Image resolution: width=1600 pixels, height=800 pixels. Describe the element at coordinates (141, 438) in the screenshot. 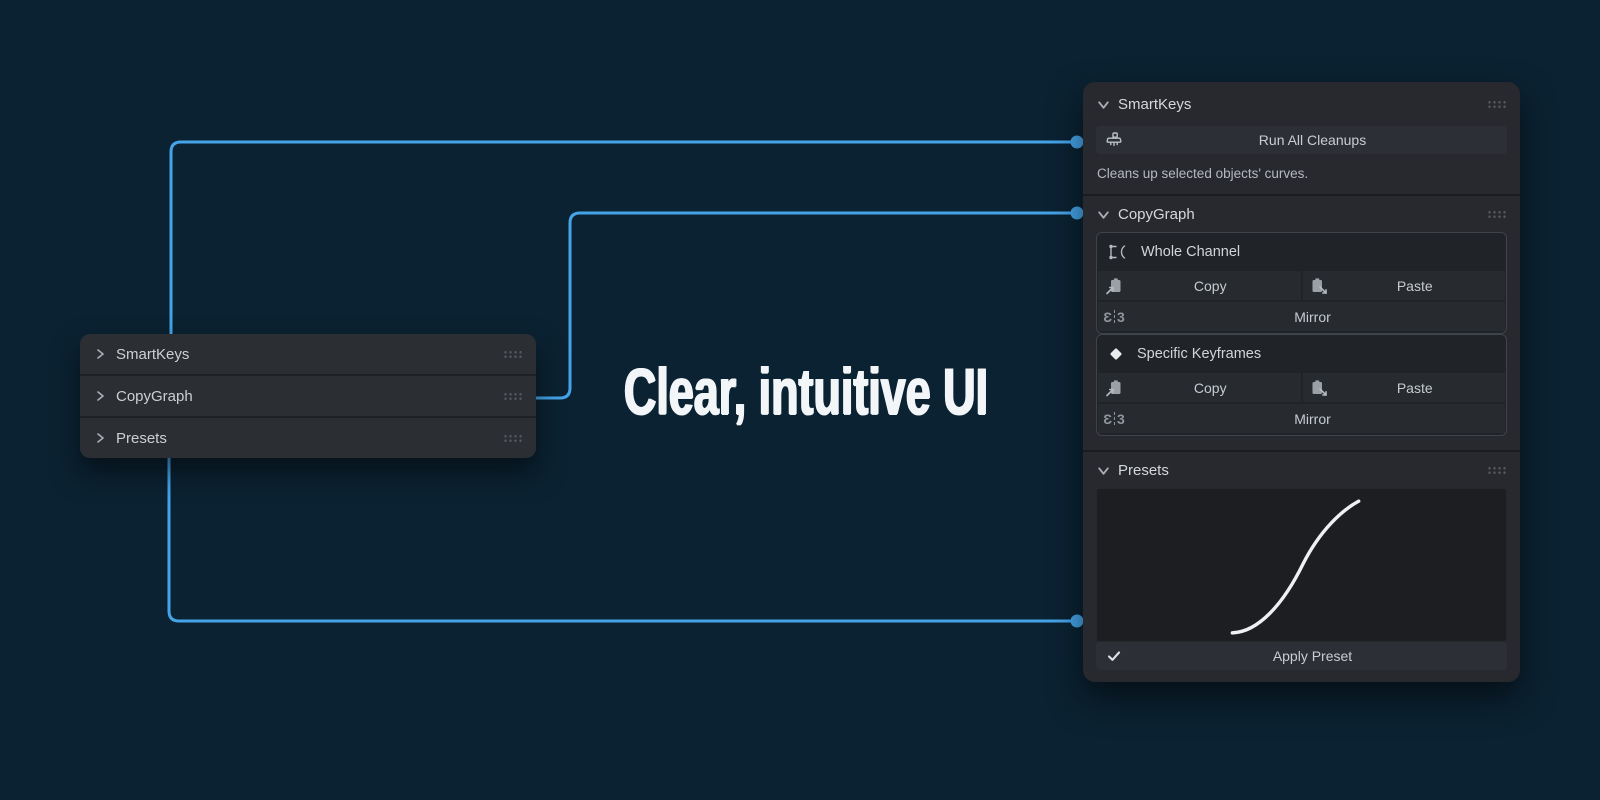

I see `panel-label: Presets` at that location.